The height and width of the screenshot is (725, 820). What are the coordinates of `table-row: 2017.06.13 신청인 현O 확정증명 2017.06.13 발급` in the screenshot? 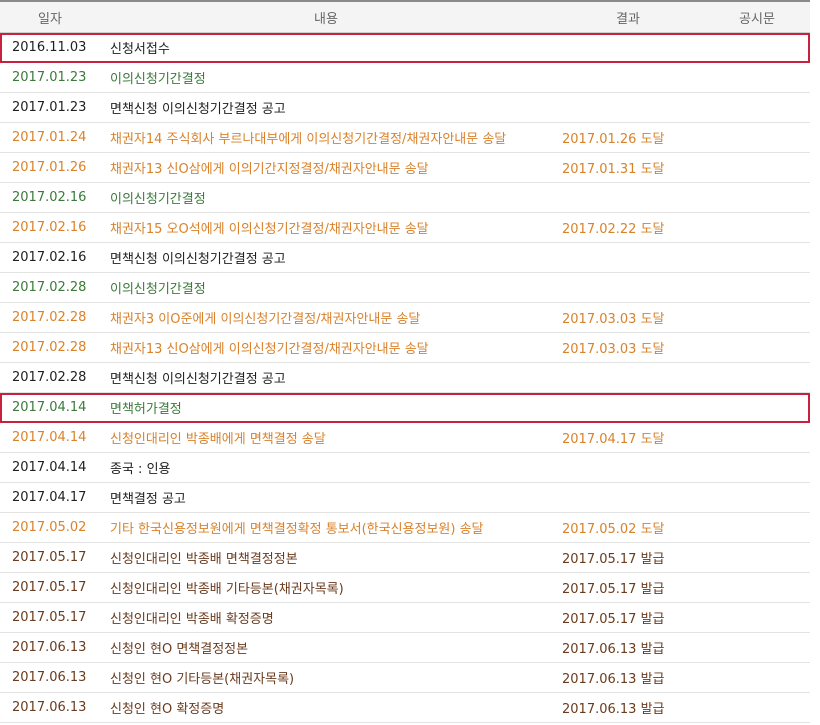 It's located at (405, 708).